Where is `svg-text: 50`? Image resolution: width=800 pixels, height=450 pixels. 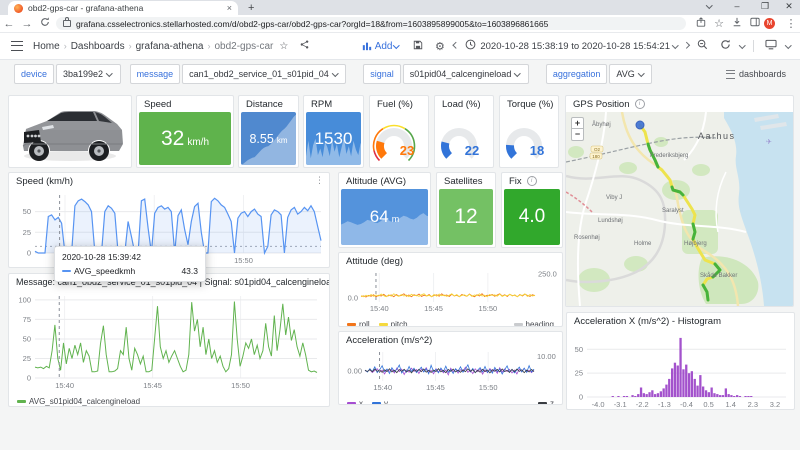 svg-text: 50 is located at coordinates (579, 349).